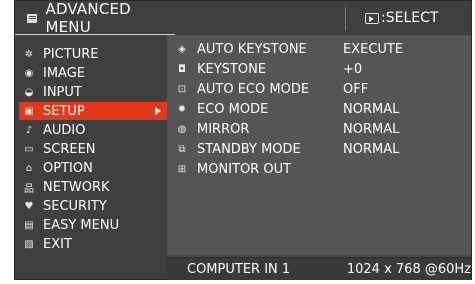  Describe the element at coordinates (68, 168) in the screenshot. I see `menu-item-label: OPTION` at that location.